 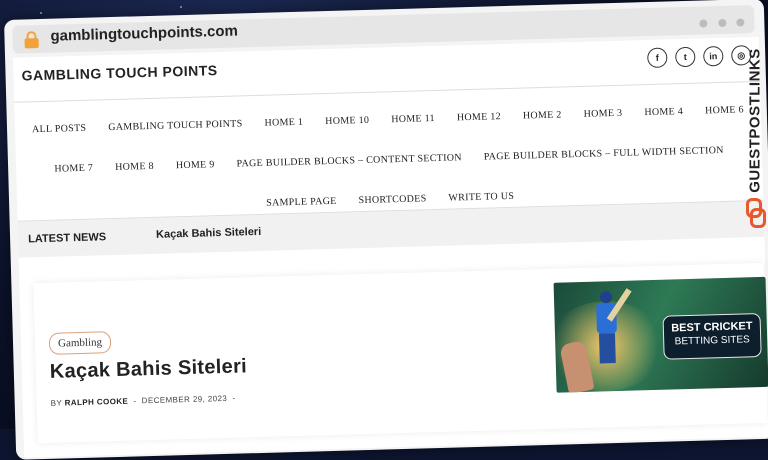 I want to click on nav-item: HOME 6, so click(x=724, y=110).